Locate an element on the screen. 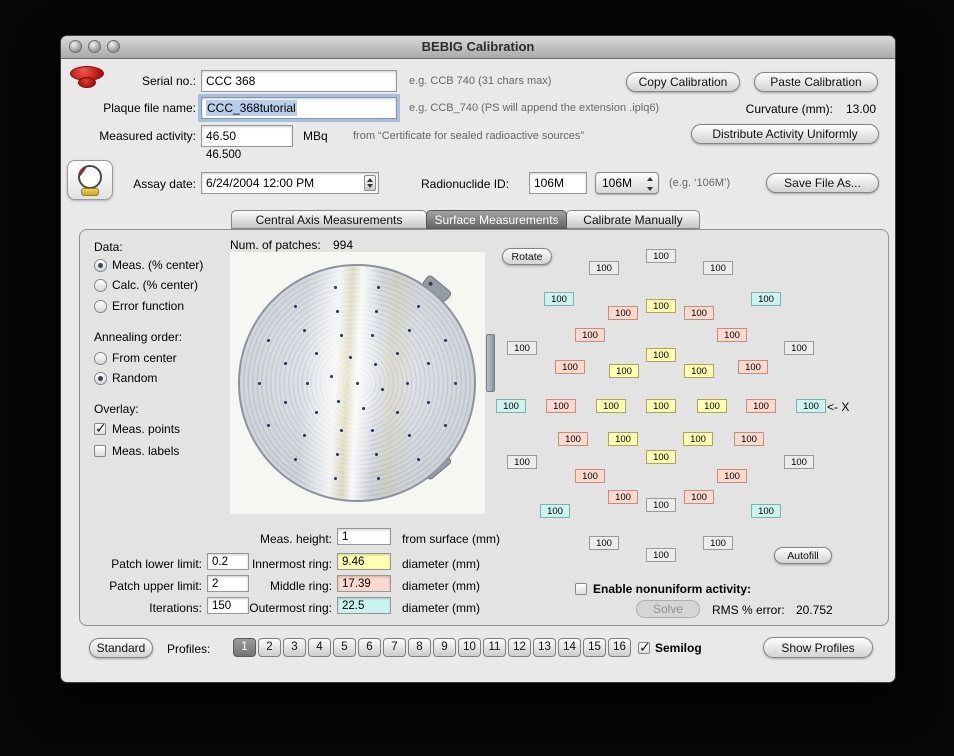 This screenshot has width=954, height=756. assay-date-input: 6/24/2004 12:00 PM is located at coordinates (290, 183).